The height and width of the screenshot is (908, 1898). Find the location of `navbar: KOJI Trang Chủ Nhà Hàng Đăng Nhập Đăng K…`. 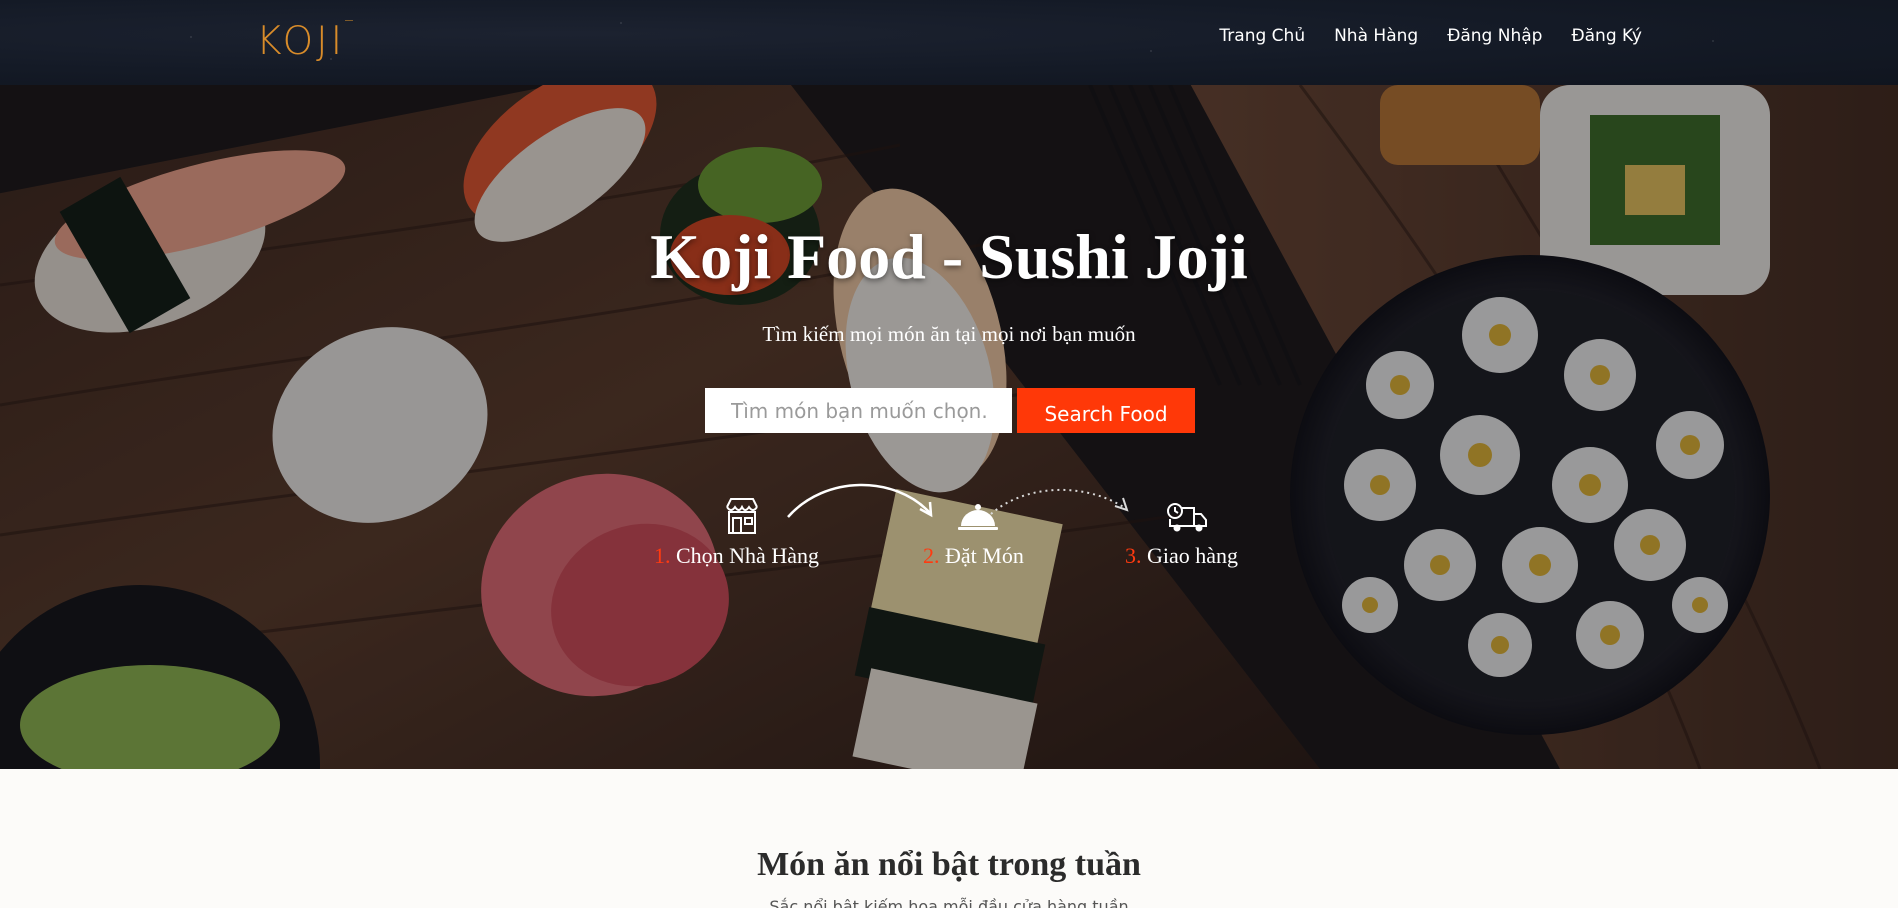

navbar: KOJI Trang Chủ Nhà Hàng Đăng Nhập Đăng K… is located at coordinates (949, 42).